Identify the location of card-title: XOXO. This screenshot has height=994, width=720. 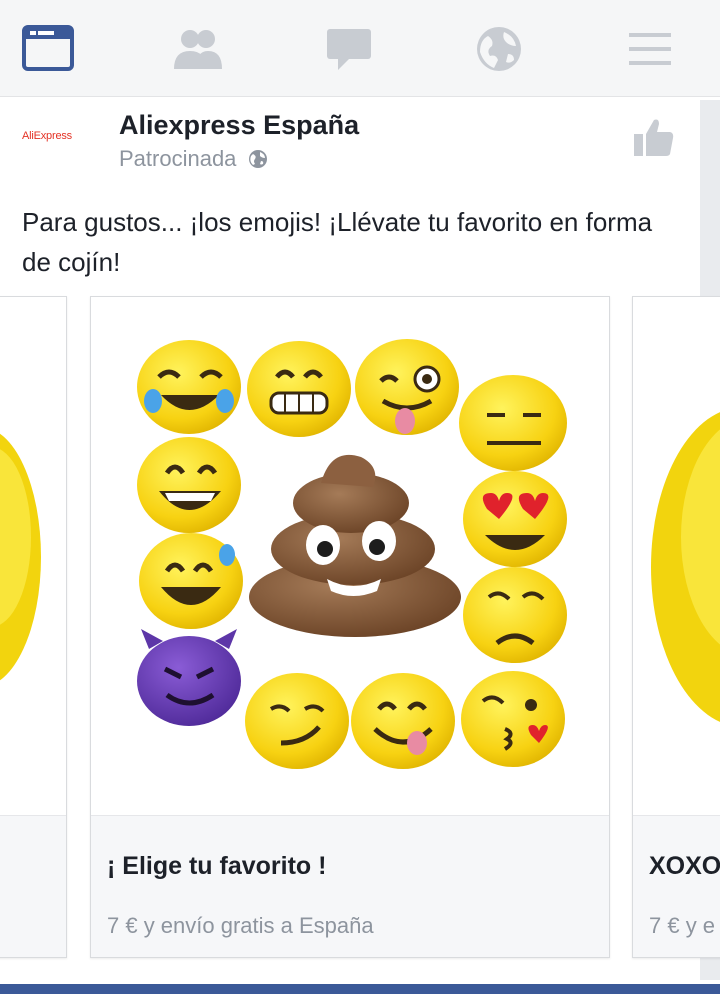
(684, 866).